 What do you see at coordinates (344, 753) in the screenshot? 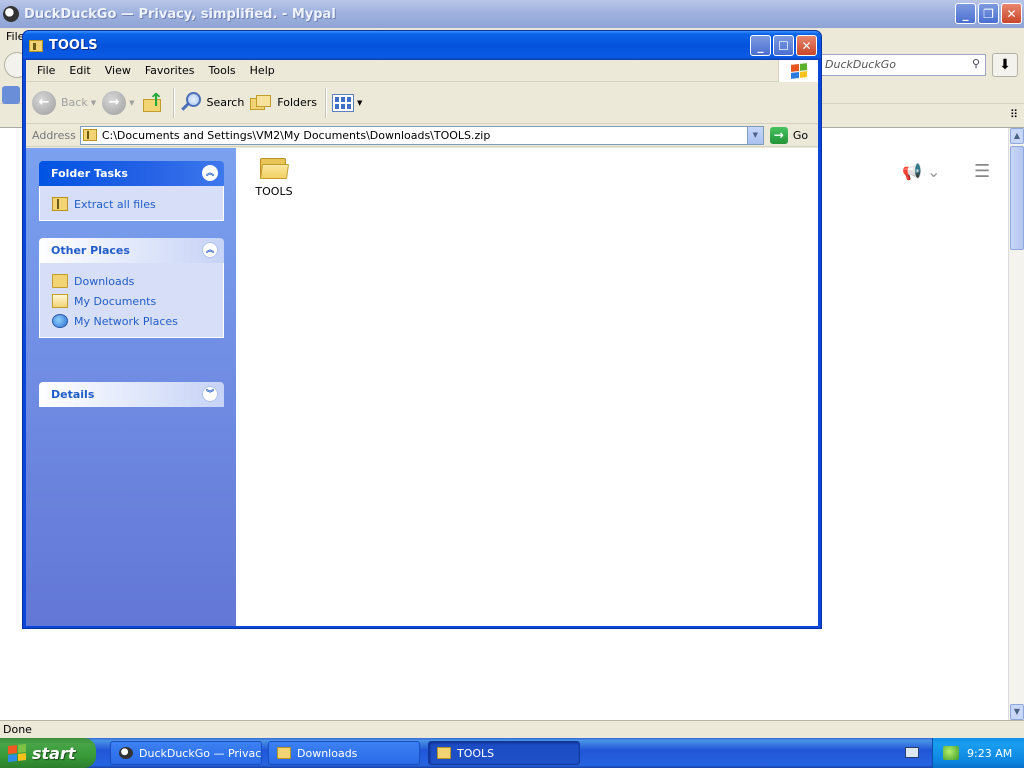
I see `taskbar-button-downloads: Downloads` at bounding box center [344, 753].